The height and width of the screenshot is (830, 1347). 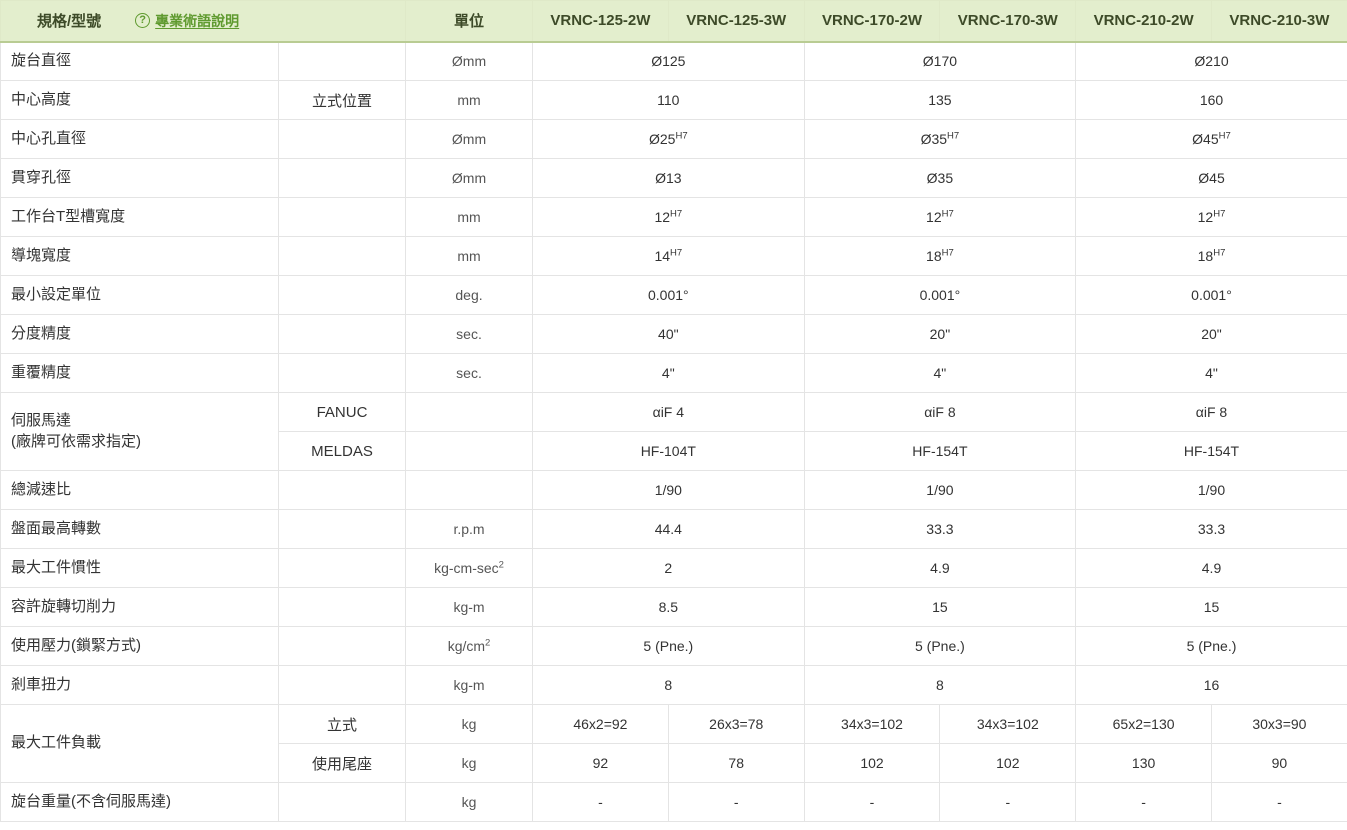 I want to click on value-cell: Ø25H7, so click(x=668, y=139).